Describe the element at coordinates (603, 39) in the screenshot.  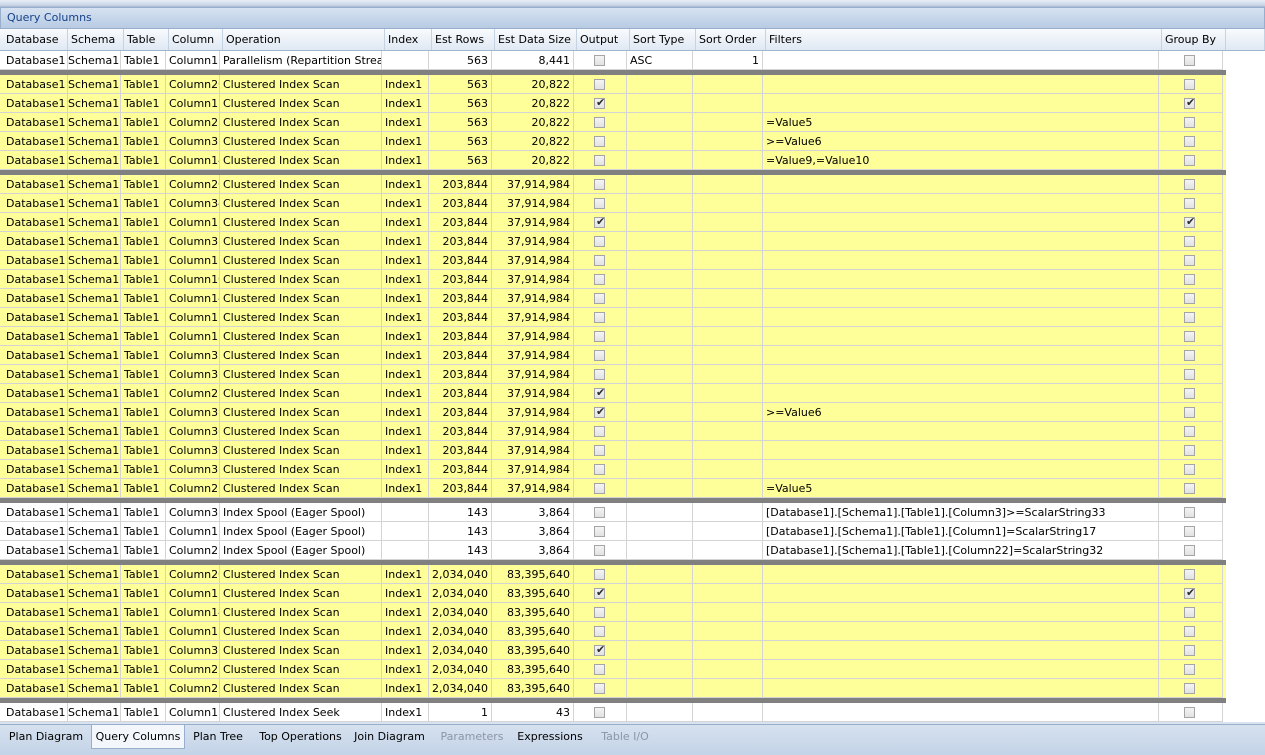
I see `column-header-output: Output` at that location.